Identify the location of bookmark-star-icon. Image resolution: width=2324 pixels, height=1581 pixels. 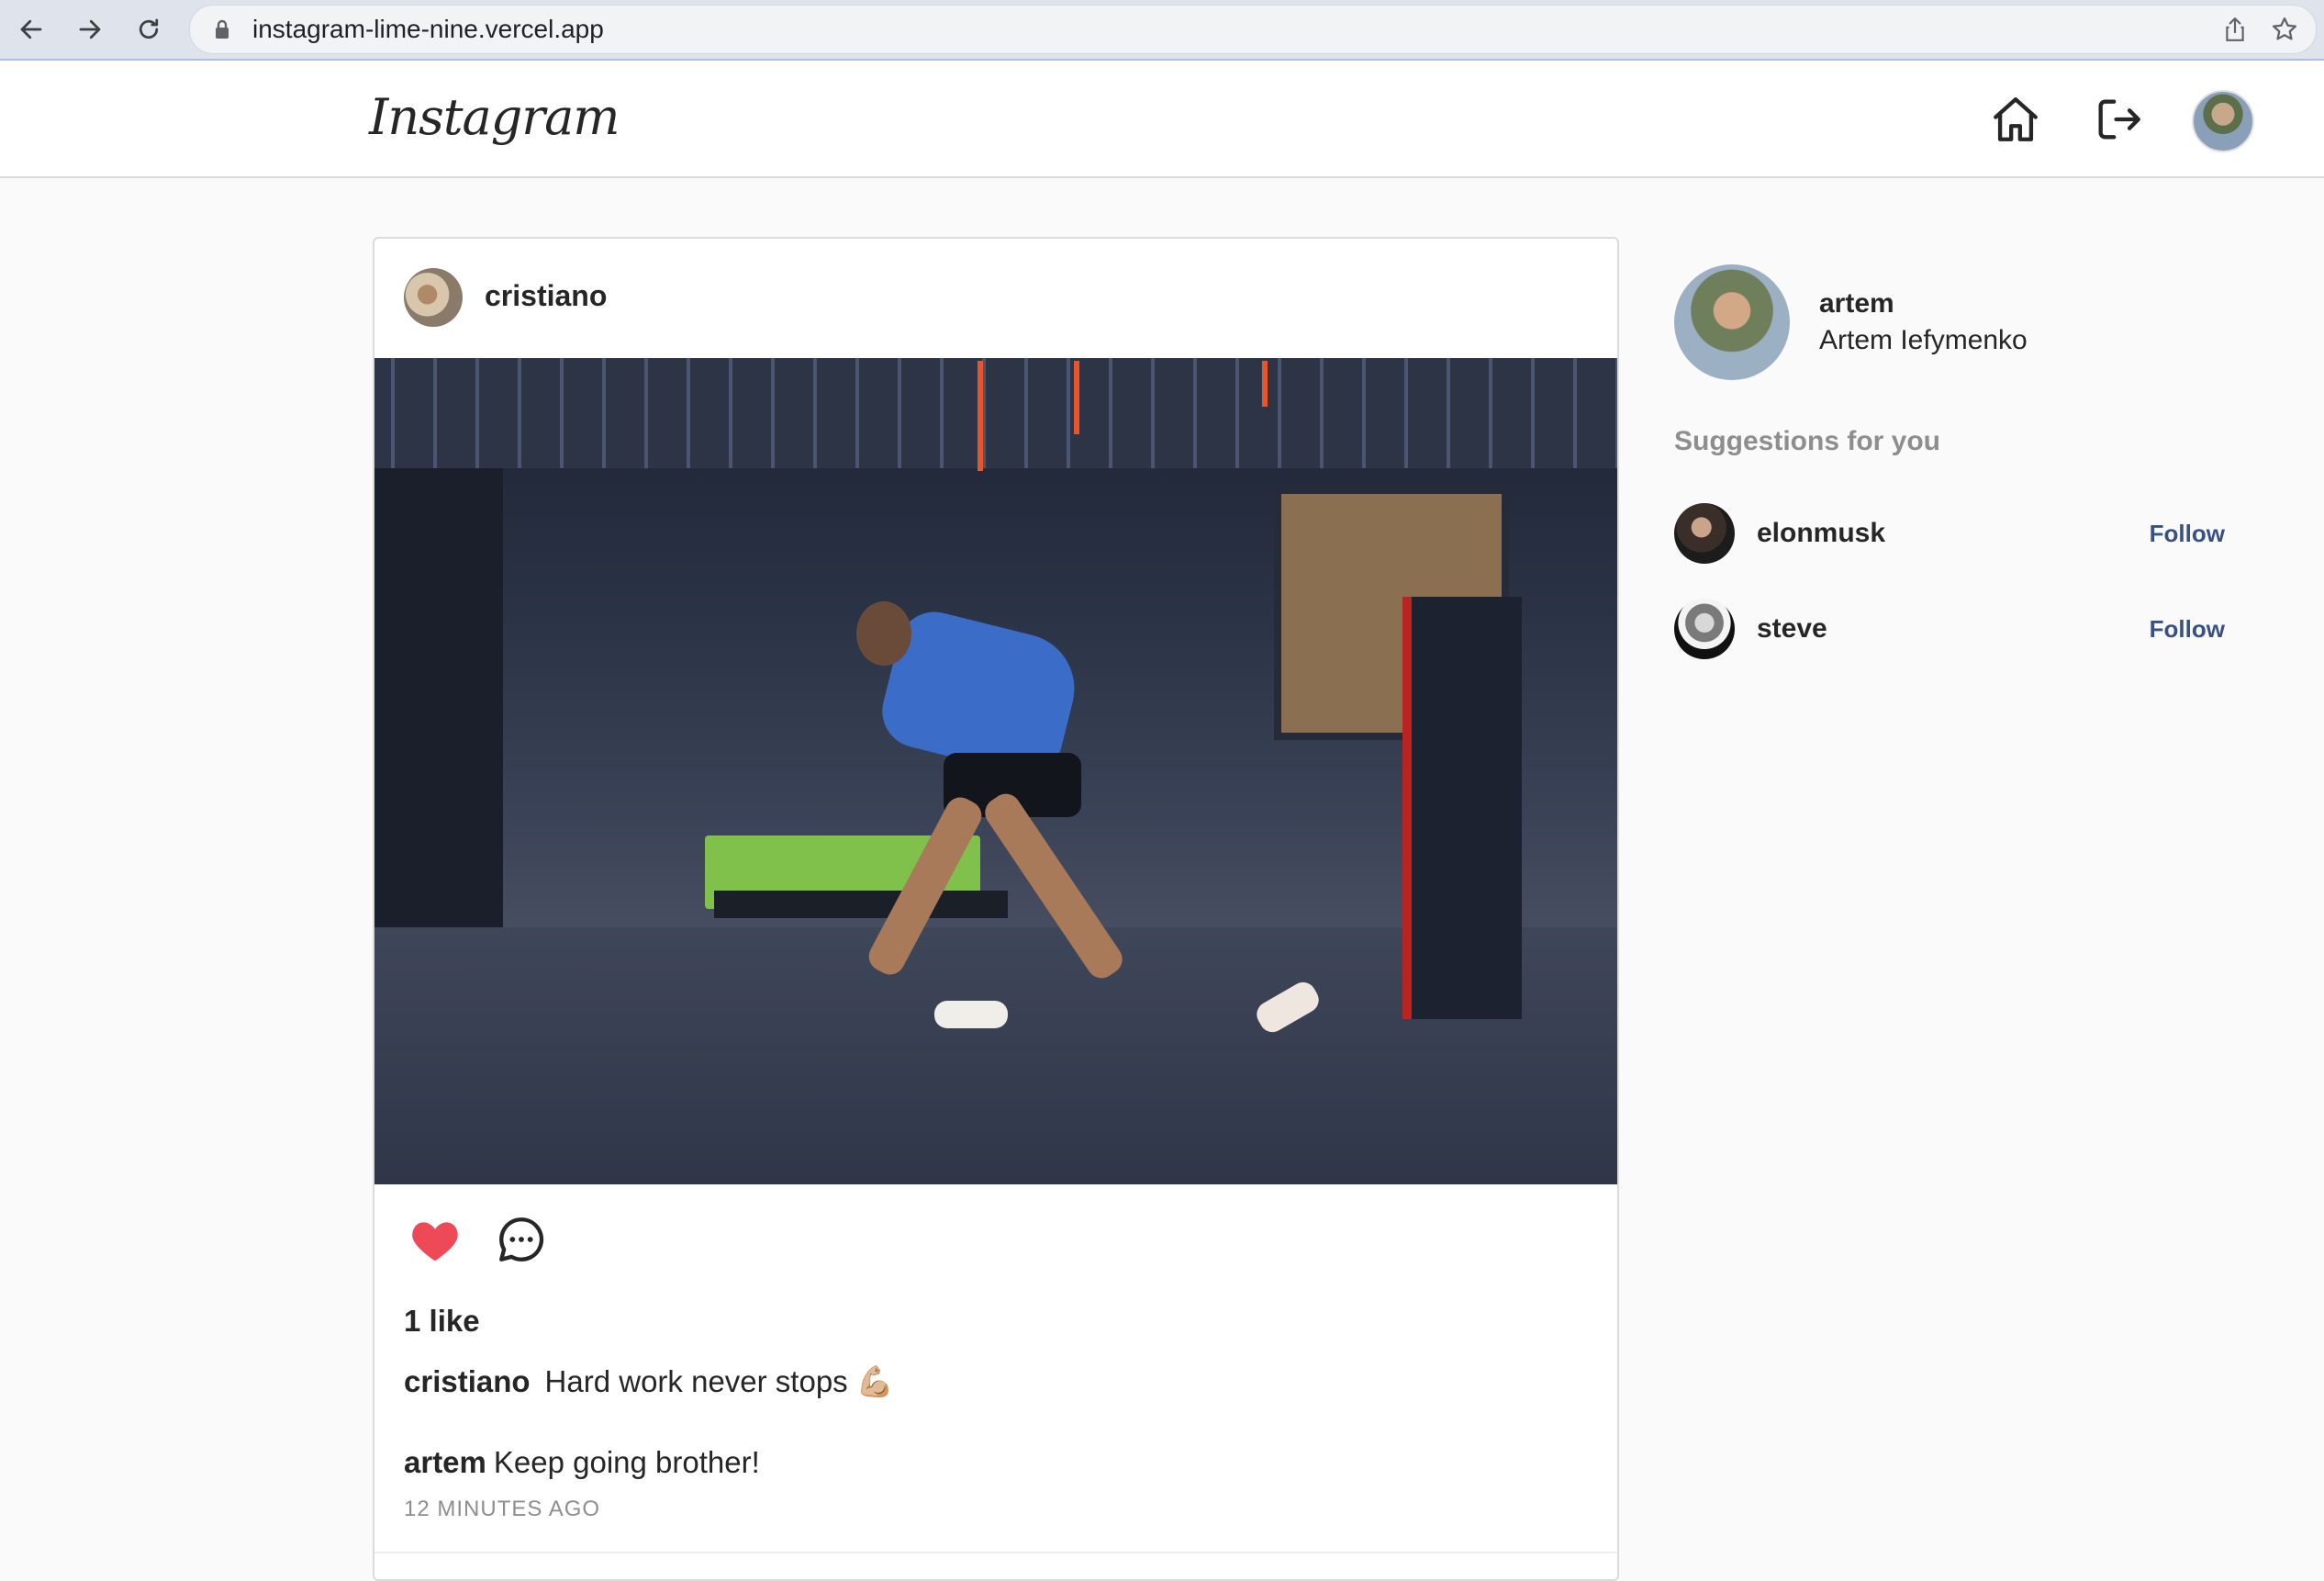
(2284, 29).